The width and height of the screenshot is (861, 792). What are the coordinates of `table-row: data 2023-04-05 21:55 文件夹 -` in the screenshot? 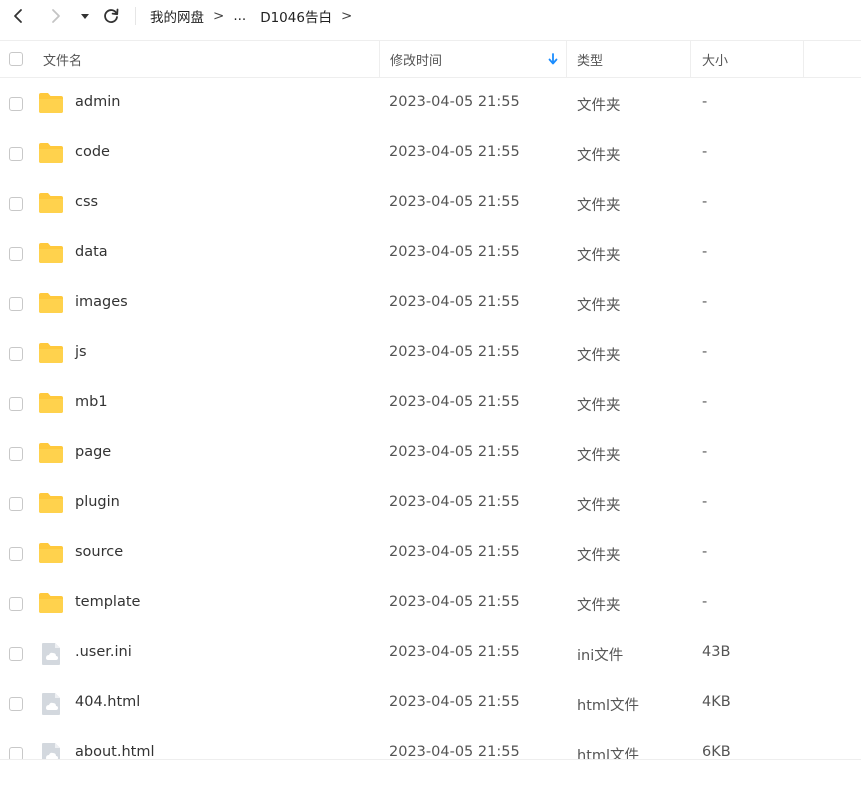 It's located at (430, 254).